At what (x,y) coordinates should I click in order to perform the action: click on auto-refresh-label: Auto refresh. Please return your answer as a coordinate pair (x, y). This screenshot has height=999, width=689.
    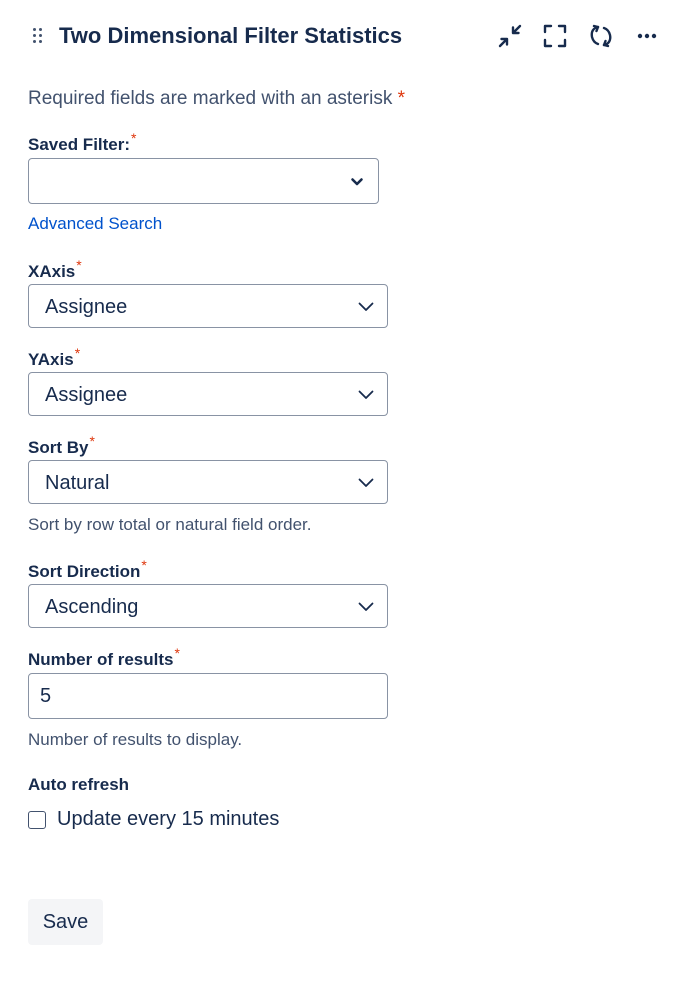
    Looking at the image, I should click on (79, 784).